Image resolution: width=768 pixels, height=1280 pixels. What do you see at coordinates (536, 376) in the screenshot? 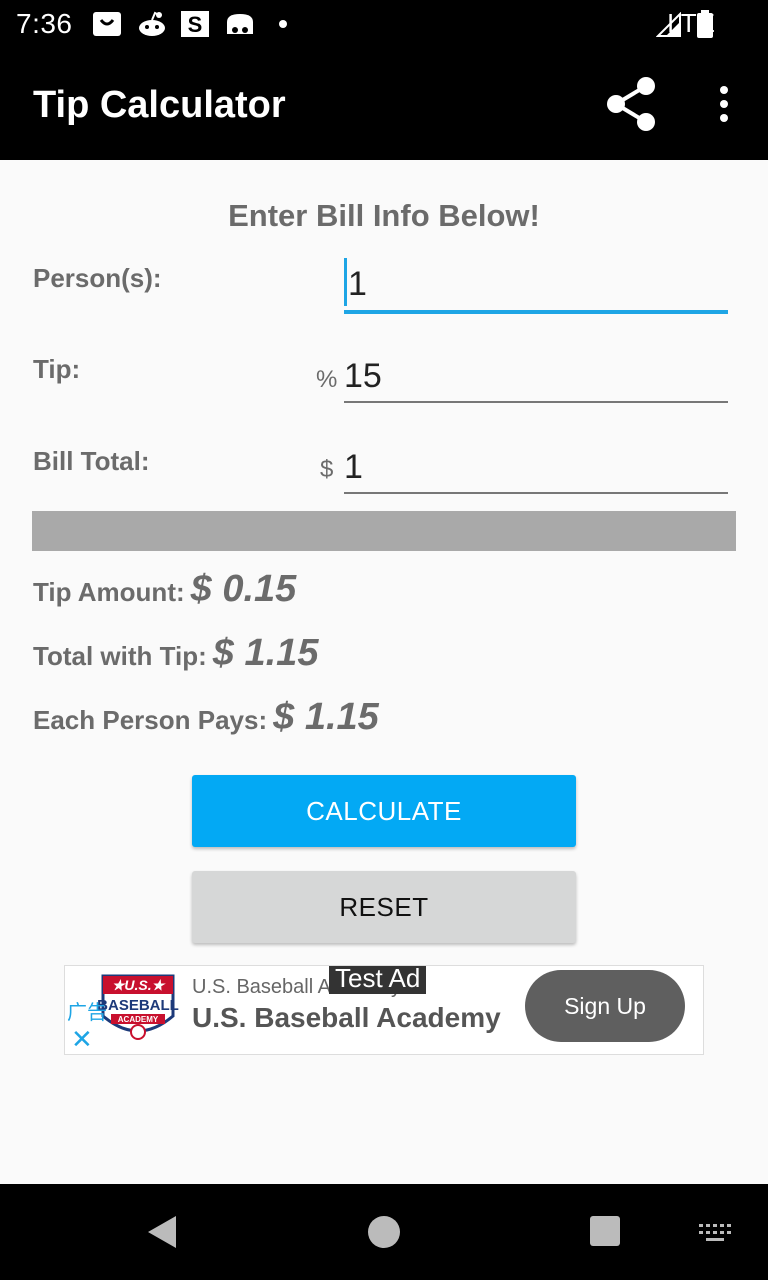
I see `tip-input: 15` at bounding box center [536, 376].